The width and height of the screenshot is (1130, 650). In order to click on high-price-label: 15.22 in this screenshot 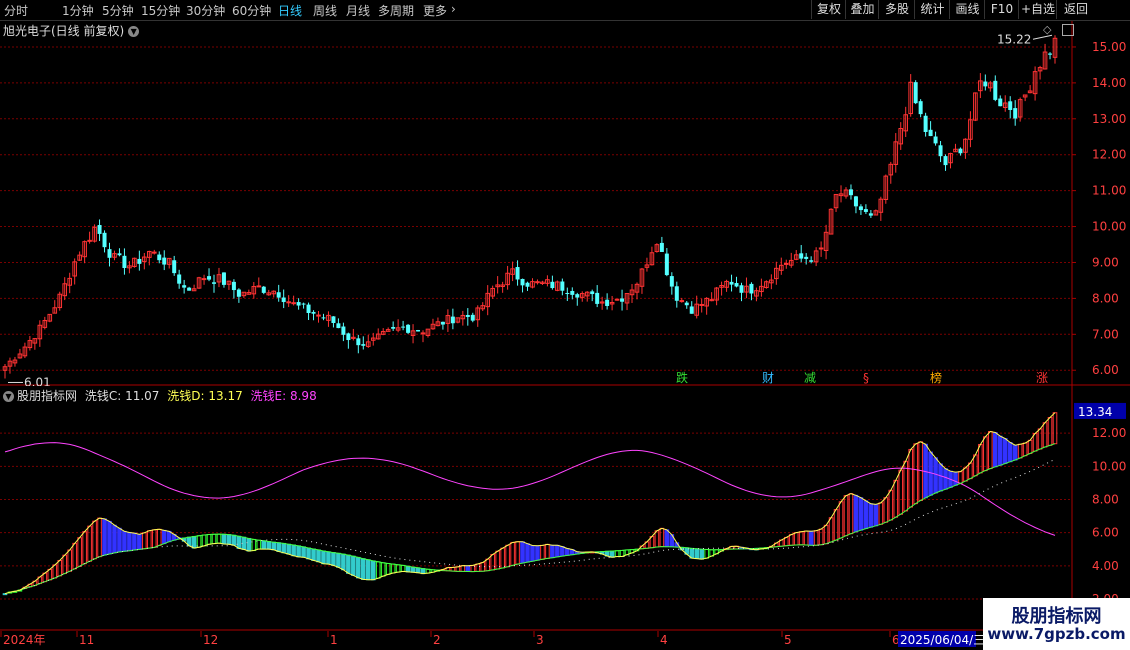, I will do `click(1014, 39)`.